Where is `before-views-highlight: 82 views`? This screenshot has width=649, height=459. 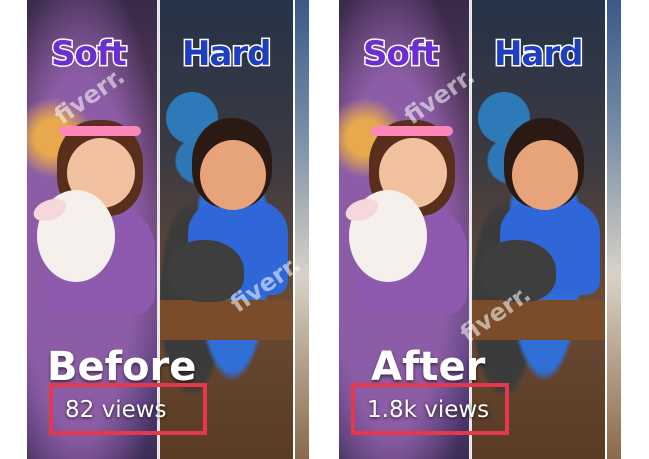 before-views-highlight: 82 views is located at coordinates (128, 409).